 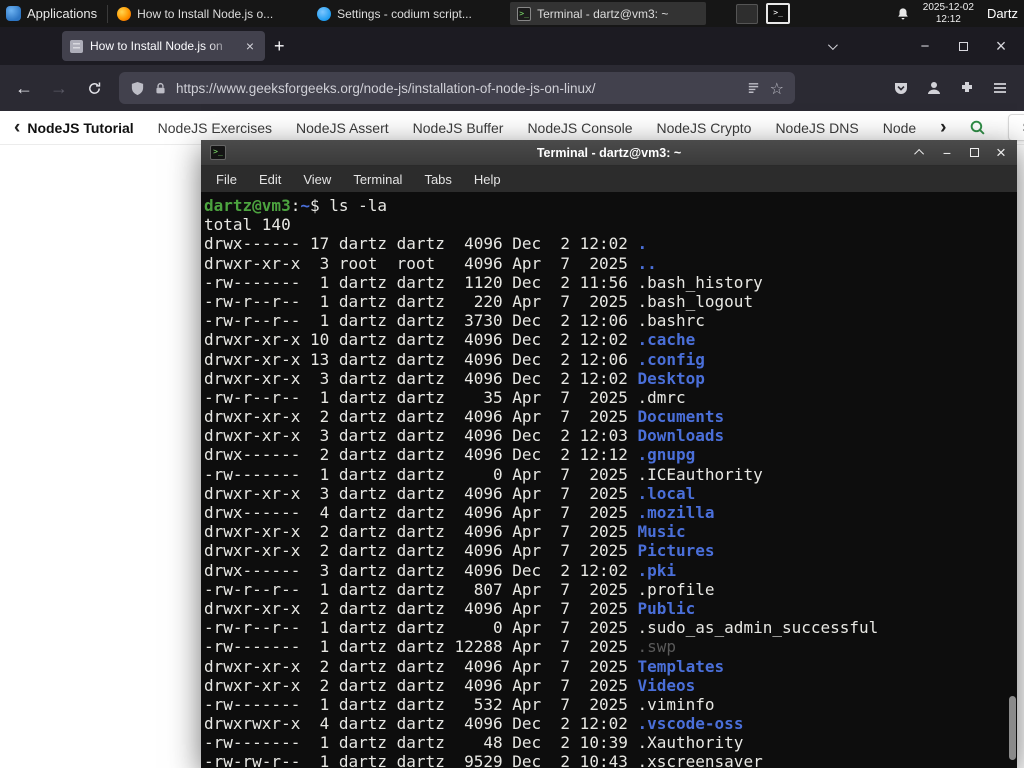 I want to click on terminal-icon: >_, so click(x=524, y=13).